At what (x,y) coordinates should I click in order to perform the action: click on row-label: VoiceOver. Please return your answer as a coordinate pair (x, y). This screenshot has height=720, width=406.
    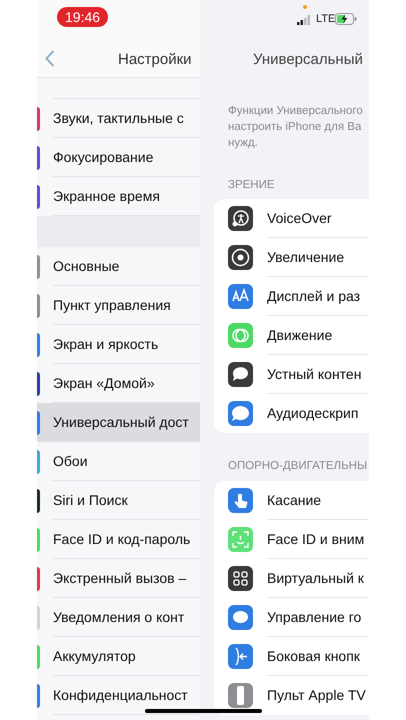
    Looking at the image, I should click on (299, 219).